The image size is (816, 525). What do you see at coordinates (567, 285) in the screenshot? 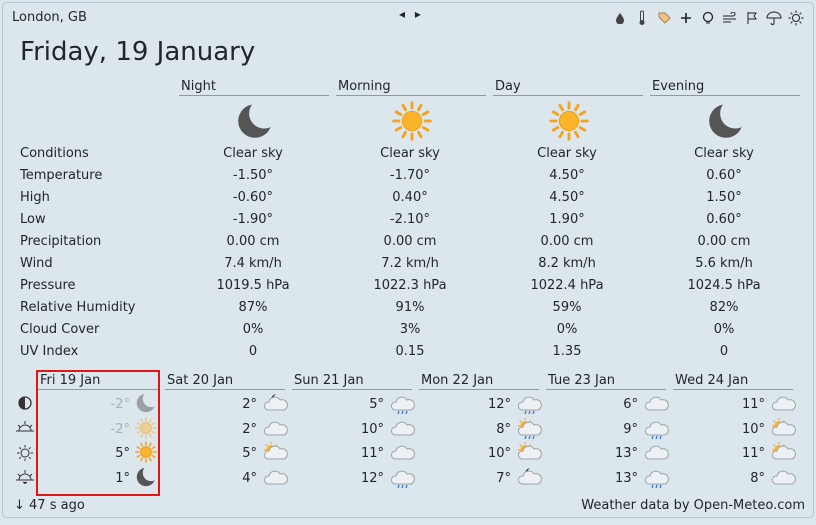
I see `period-pressure-value: 1022.4 hPa` at bounding box center [567, 285].